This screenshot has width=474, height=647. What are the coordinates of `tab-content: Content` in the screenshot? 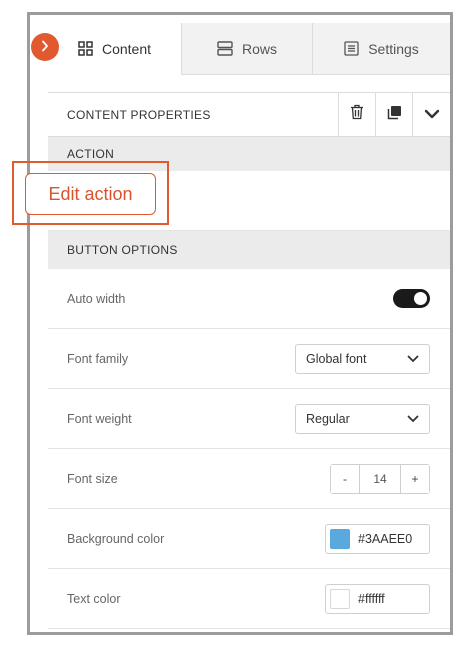 It's located at (114, 49).